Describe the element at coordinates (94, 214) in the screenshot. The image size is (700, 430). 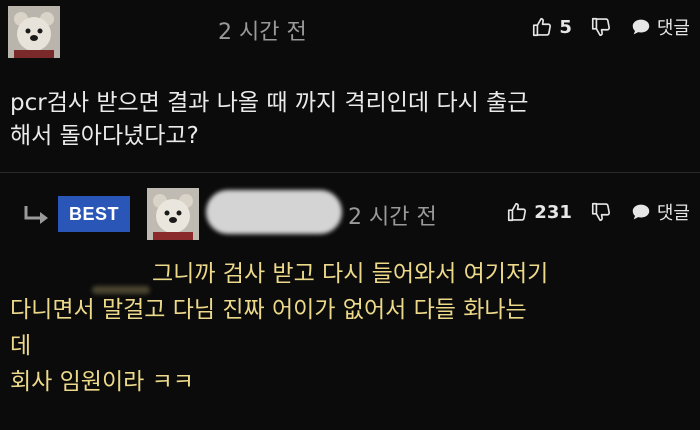
I see `best-badge: BEST` at that location.